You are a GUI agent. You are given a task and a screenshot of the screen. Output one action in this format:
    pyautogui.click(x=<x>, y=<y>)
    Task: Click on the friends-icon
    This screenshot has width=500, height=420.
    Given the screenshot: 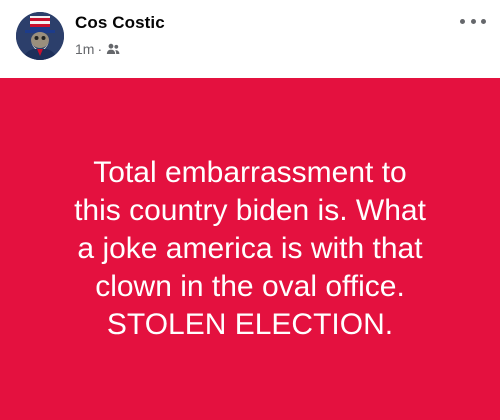 What is the action you would take?
    pyautogui.click(x=113, y=49)
    